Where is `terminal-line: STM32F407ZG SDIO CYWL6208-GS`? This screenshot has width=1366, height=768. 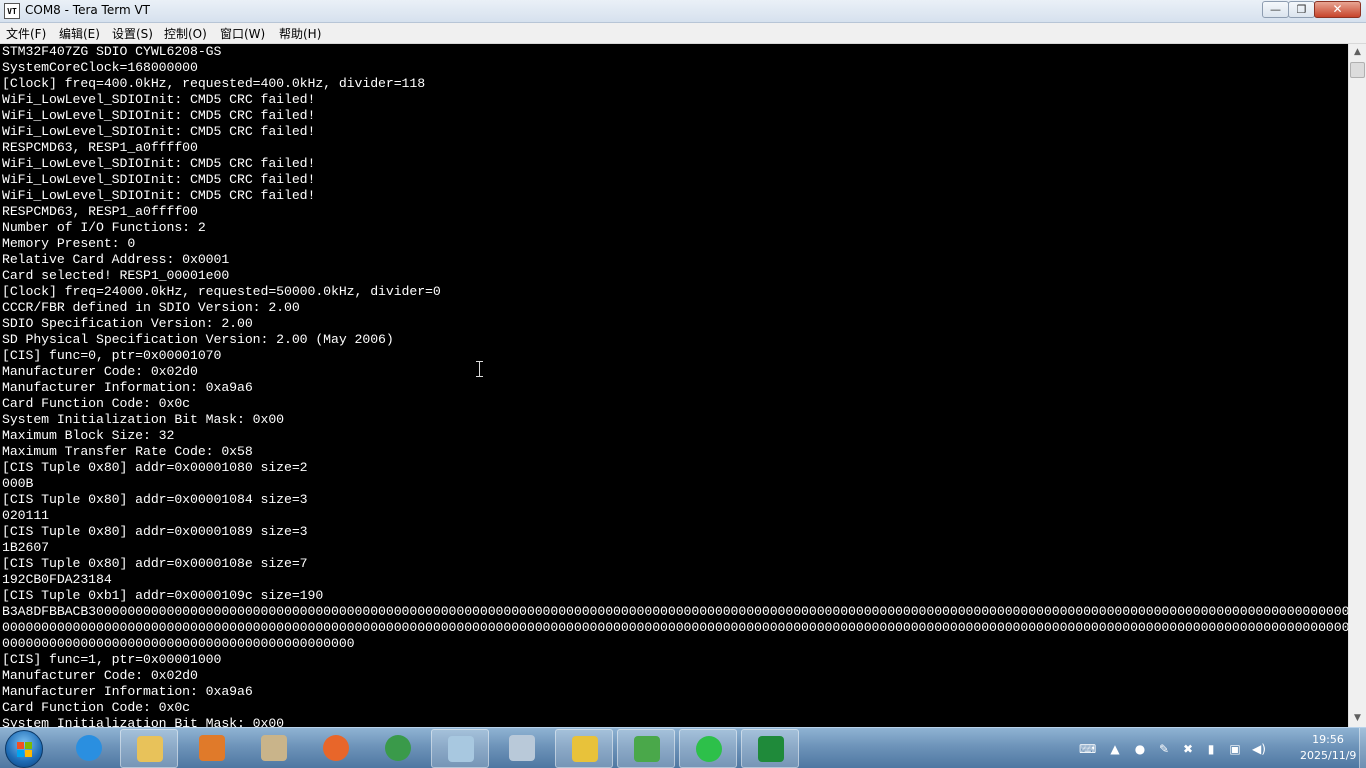
terminal-line: STM32F407ZG SDIO CYWL6208-GS is located at coordinates (112, 51).